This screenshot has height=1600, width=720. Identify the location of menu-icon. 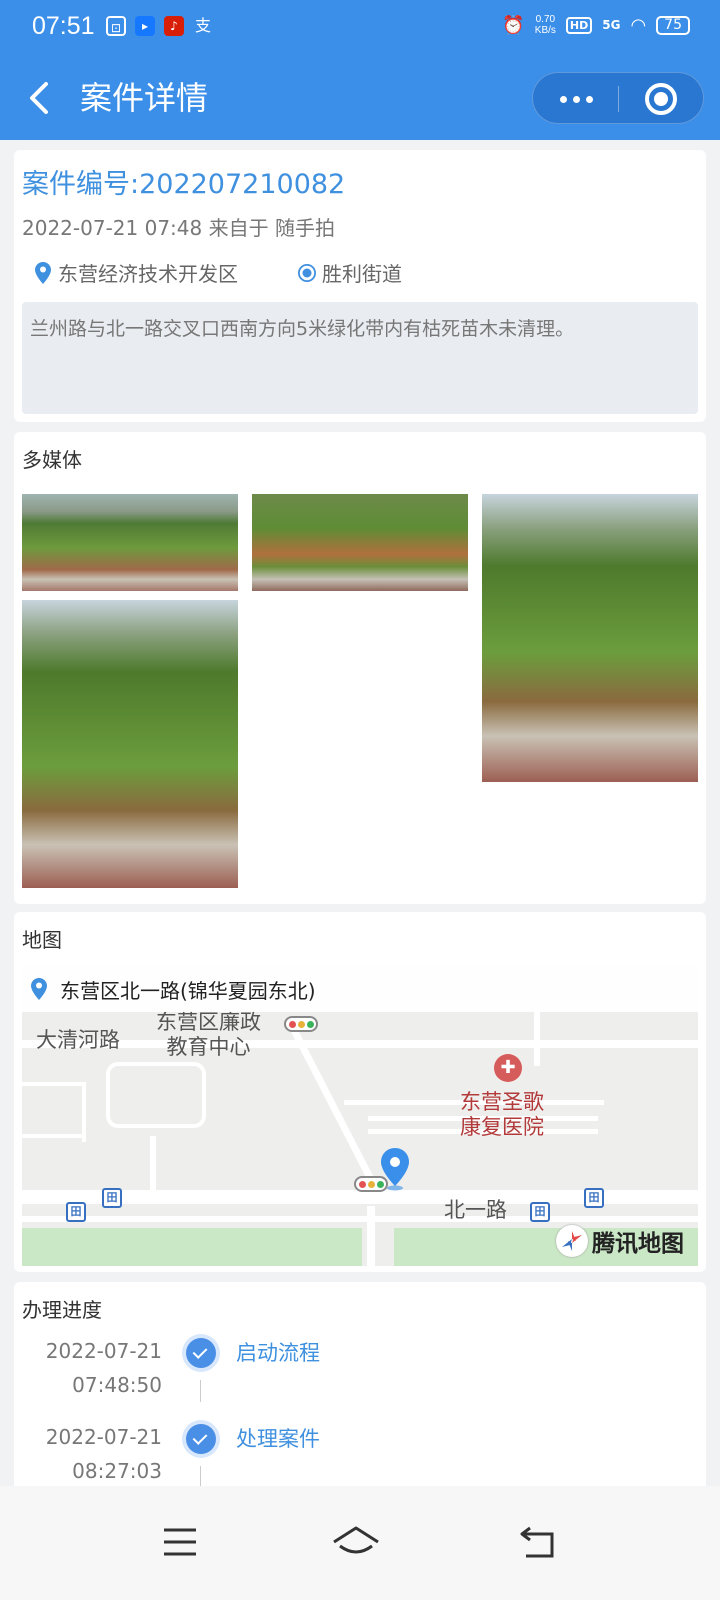
(180, 1542).